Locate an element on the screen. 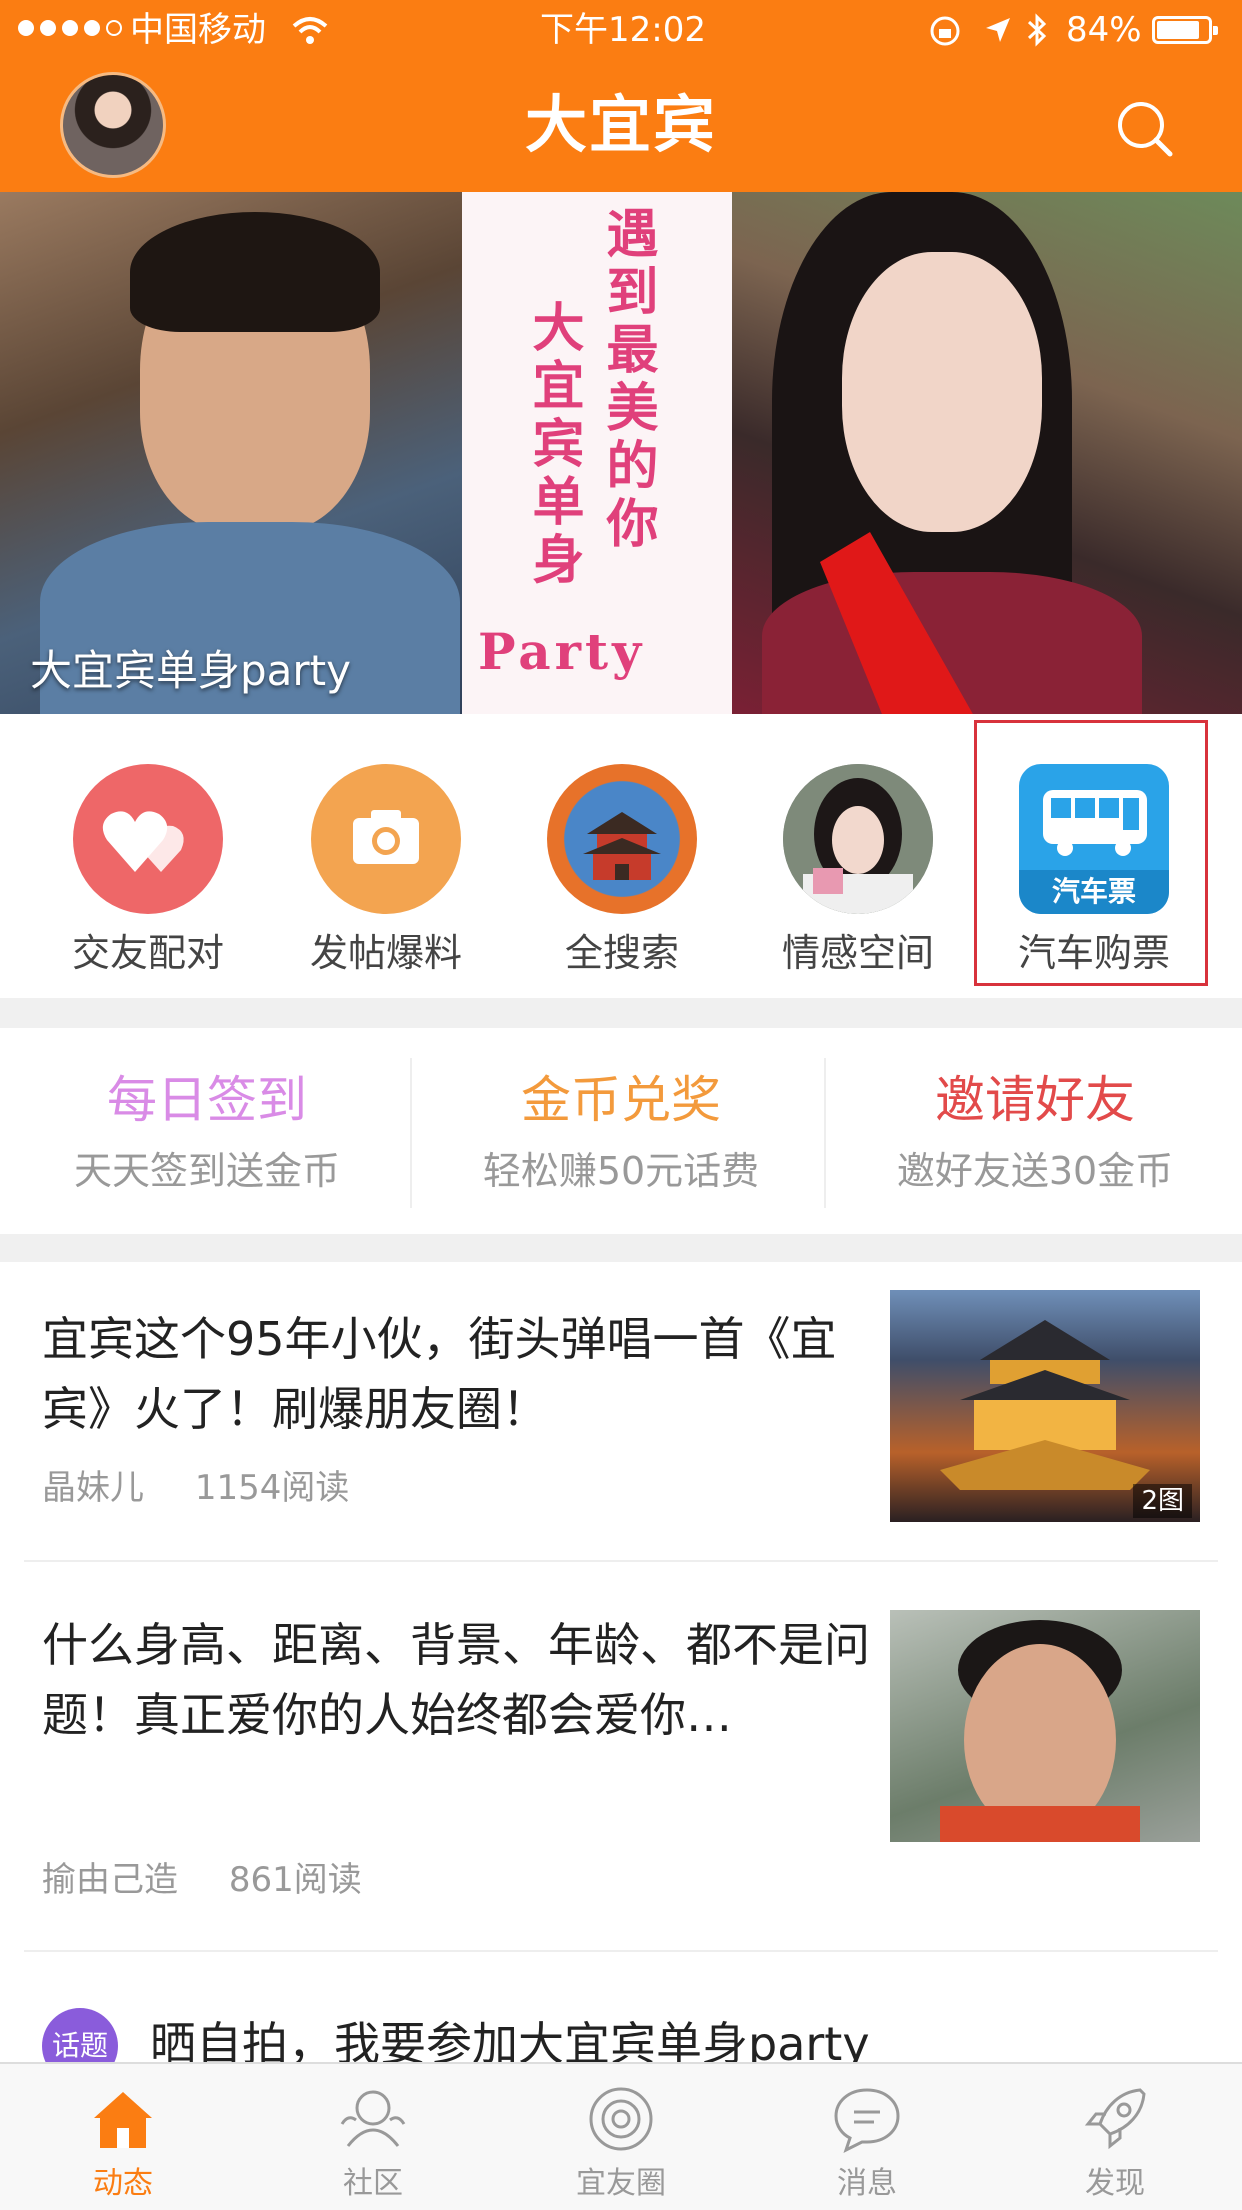  tab-label: 发现 is located at coordinates (1115, 2183).